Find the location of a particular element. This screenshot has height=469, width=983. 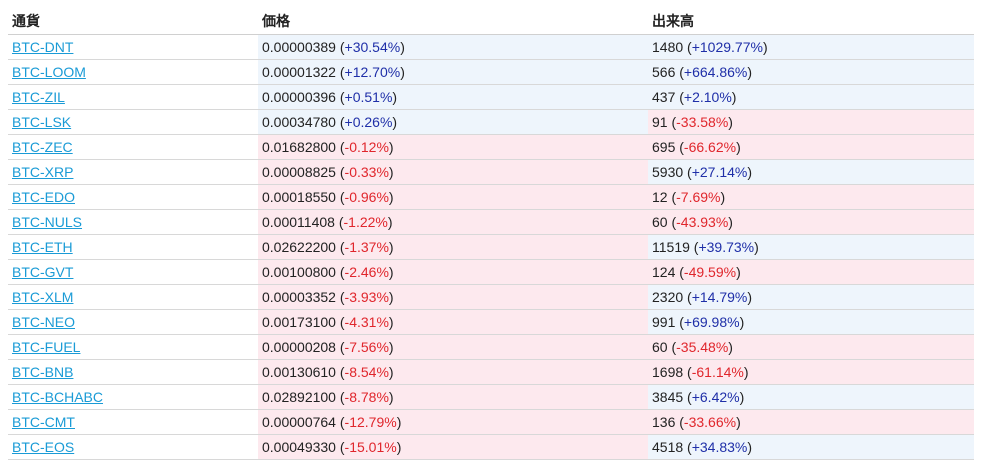

volume-value: 11519 is located at coordinates (671, 247).